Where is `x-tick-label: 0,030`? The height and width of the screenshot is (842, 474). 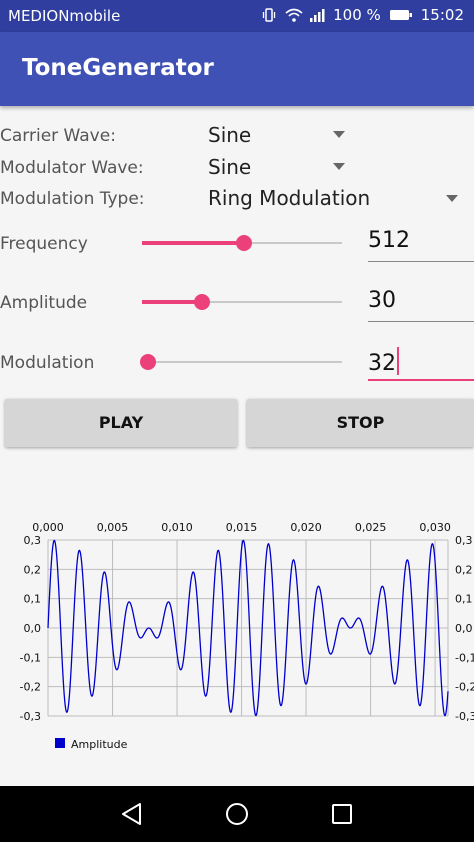
x-tick-label: 0,030 is located at coordinates (435, 527).